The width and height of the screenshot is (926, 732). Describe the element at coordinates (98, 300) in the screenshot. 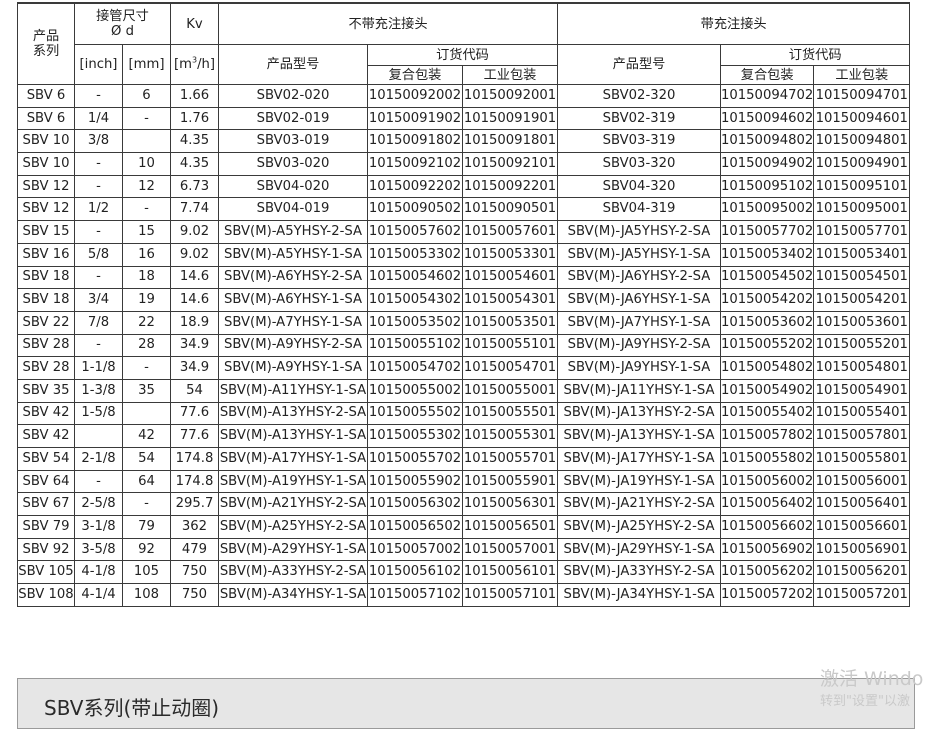

I see `cell-inch: 3/4` at that location.